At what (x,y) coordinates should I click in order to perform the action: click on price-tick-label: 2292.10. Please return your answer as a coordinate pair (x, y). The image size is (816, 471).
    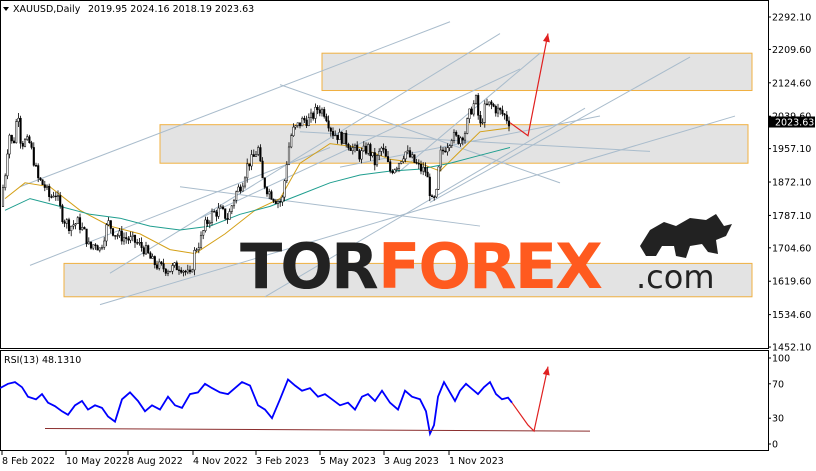
    Looking at the image, I should click on (791, 18).